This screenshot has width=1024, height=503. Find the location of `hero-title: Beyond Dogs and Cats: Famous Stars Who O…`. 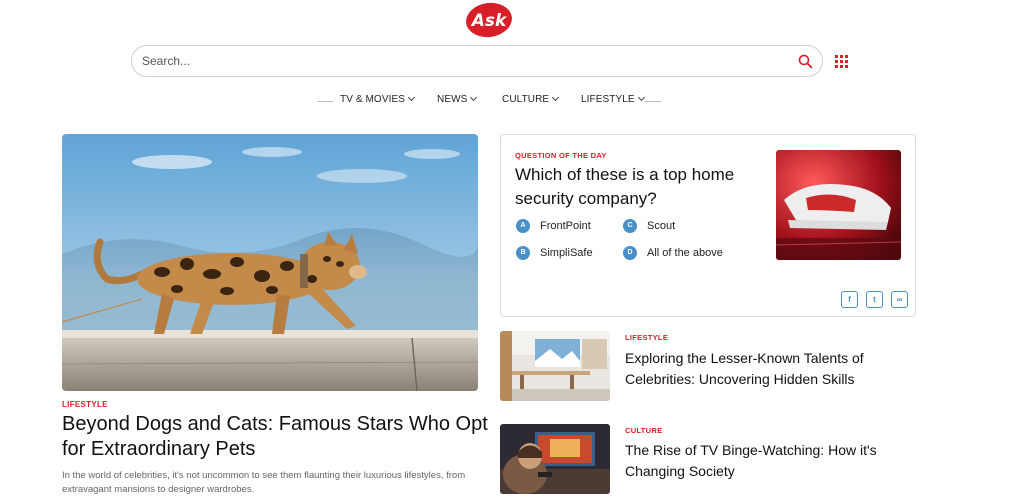

hero-title: Beyond Dogs and Cats: Famous Stars Who O… is located at coordinates (277, 437).